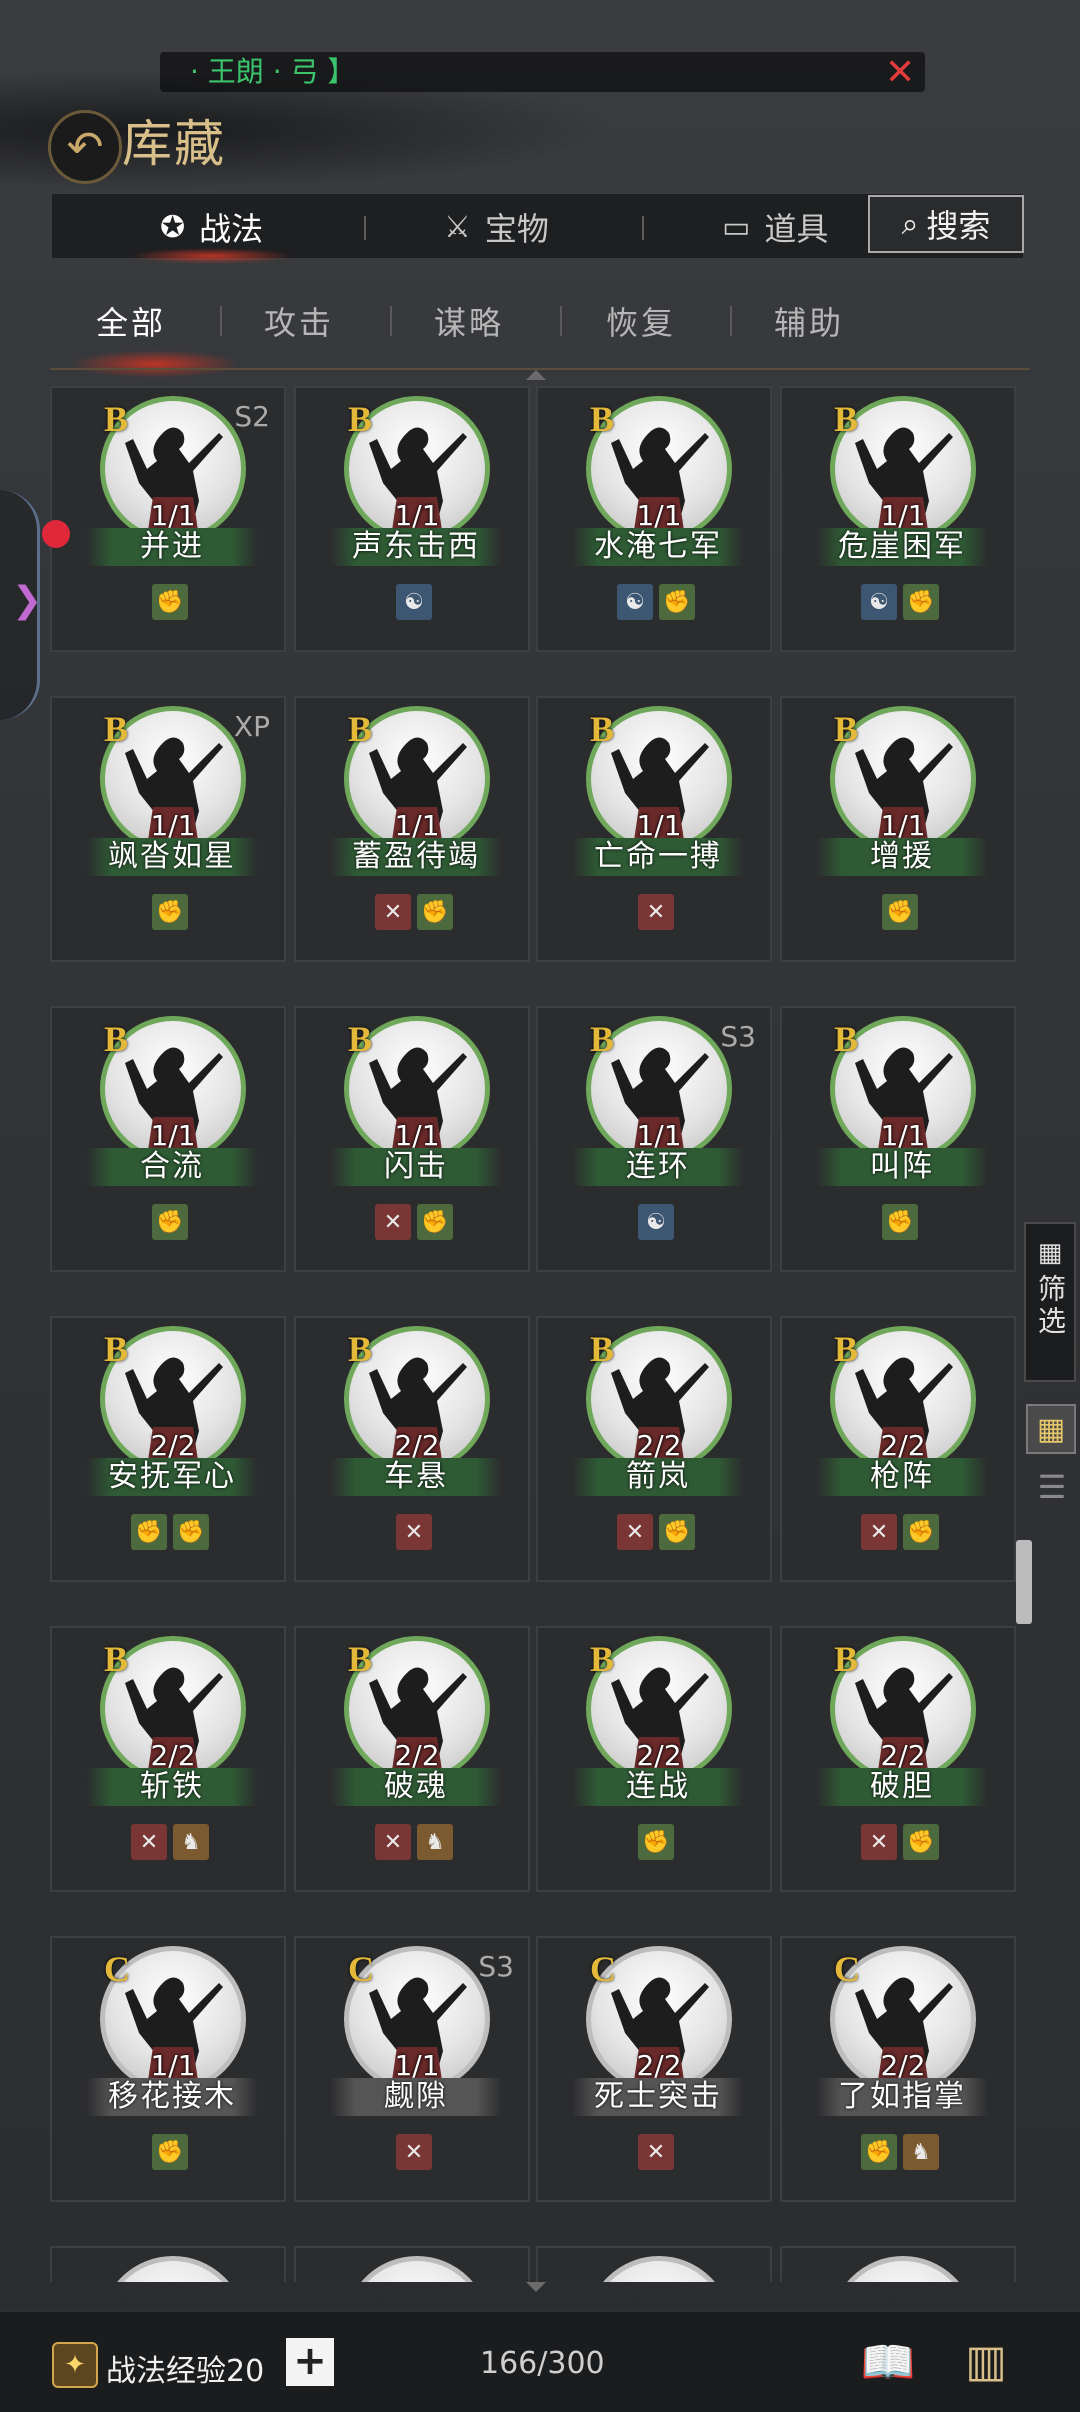  I want to click on subtab-strategy: 谋略, so click(469, 321).